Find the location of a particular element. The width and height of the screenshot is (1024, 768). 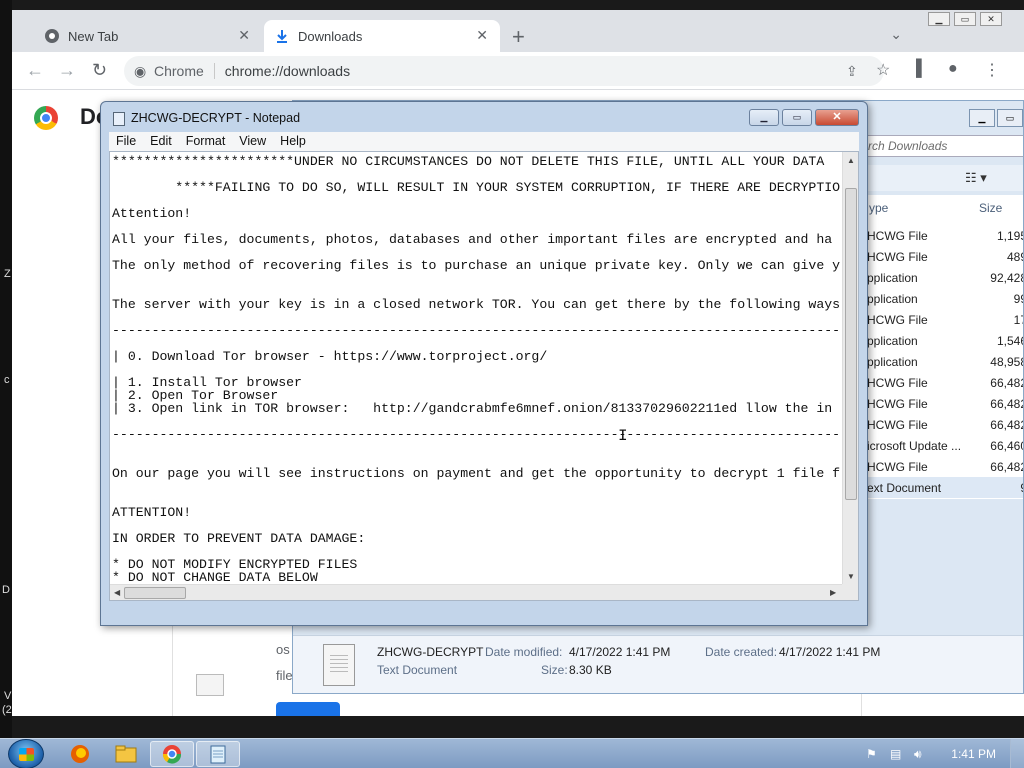

scroll-right-icon: ▶ is located at coordinates (833, 592).